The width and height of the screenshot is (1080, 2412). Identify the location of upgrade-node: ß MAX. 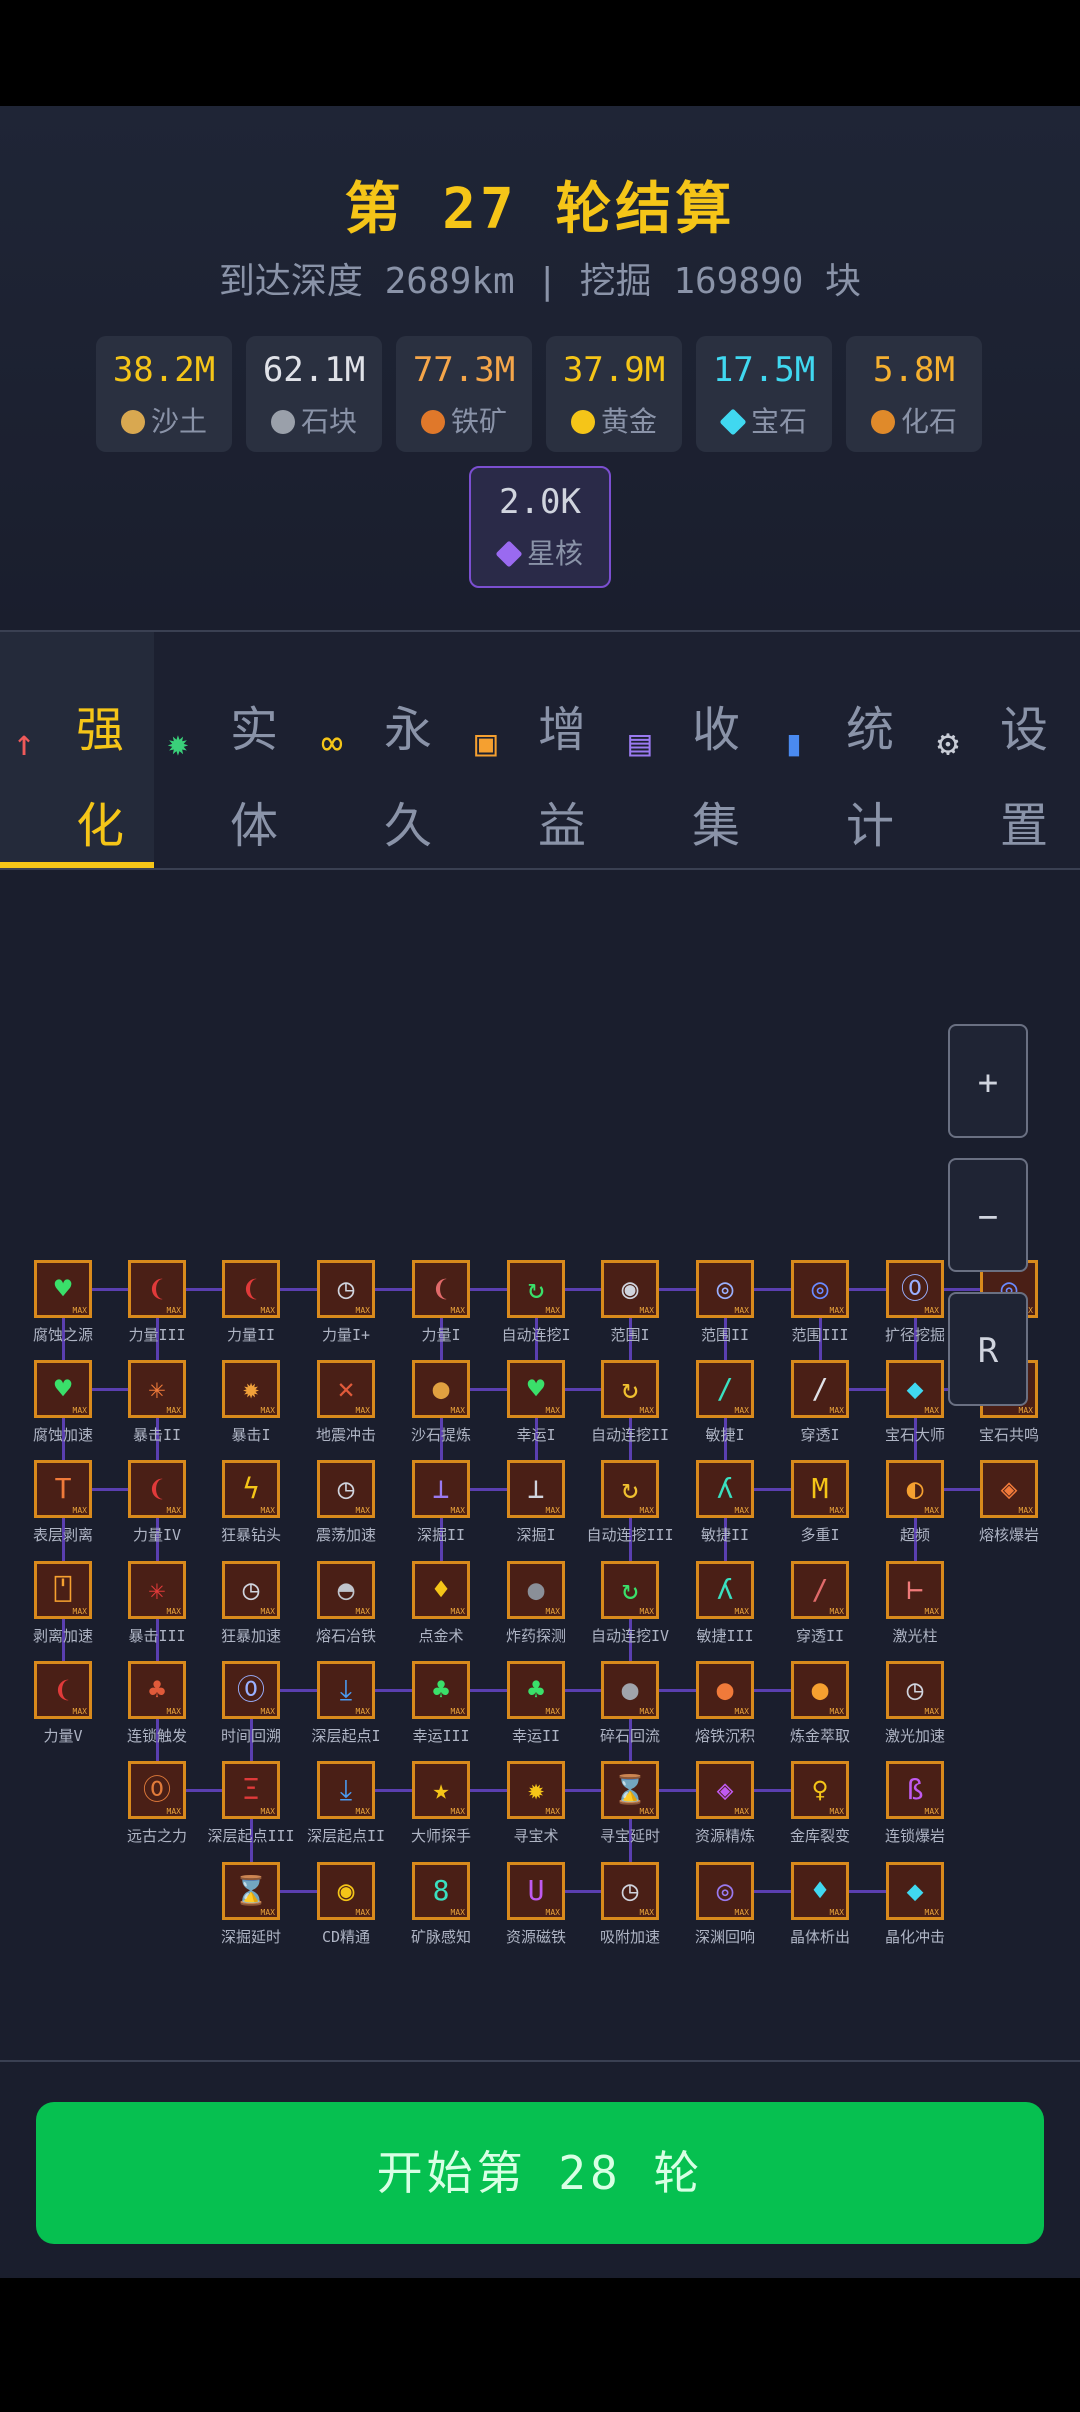
(915, 1790).